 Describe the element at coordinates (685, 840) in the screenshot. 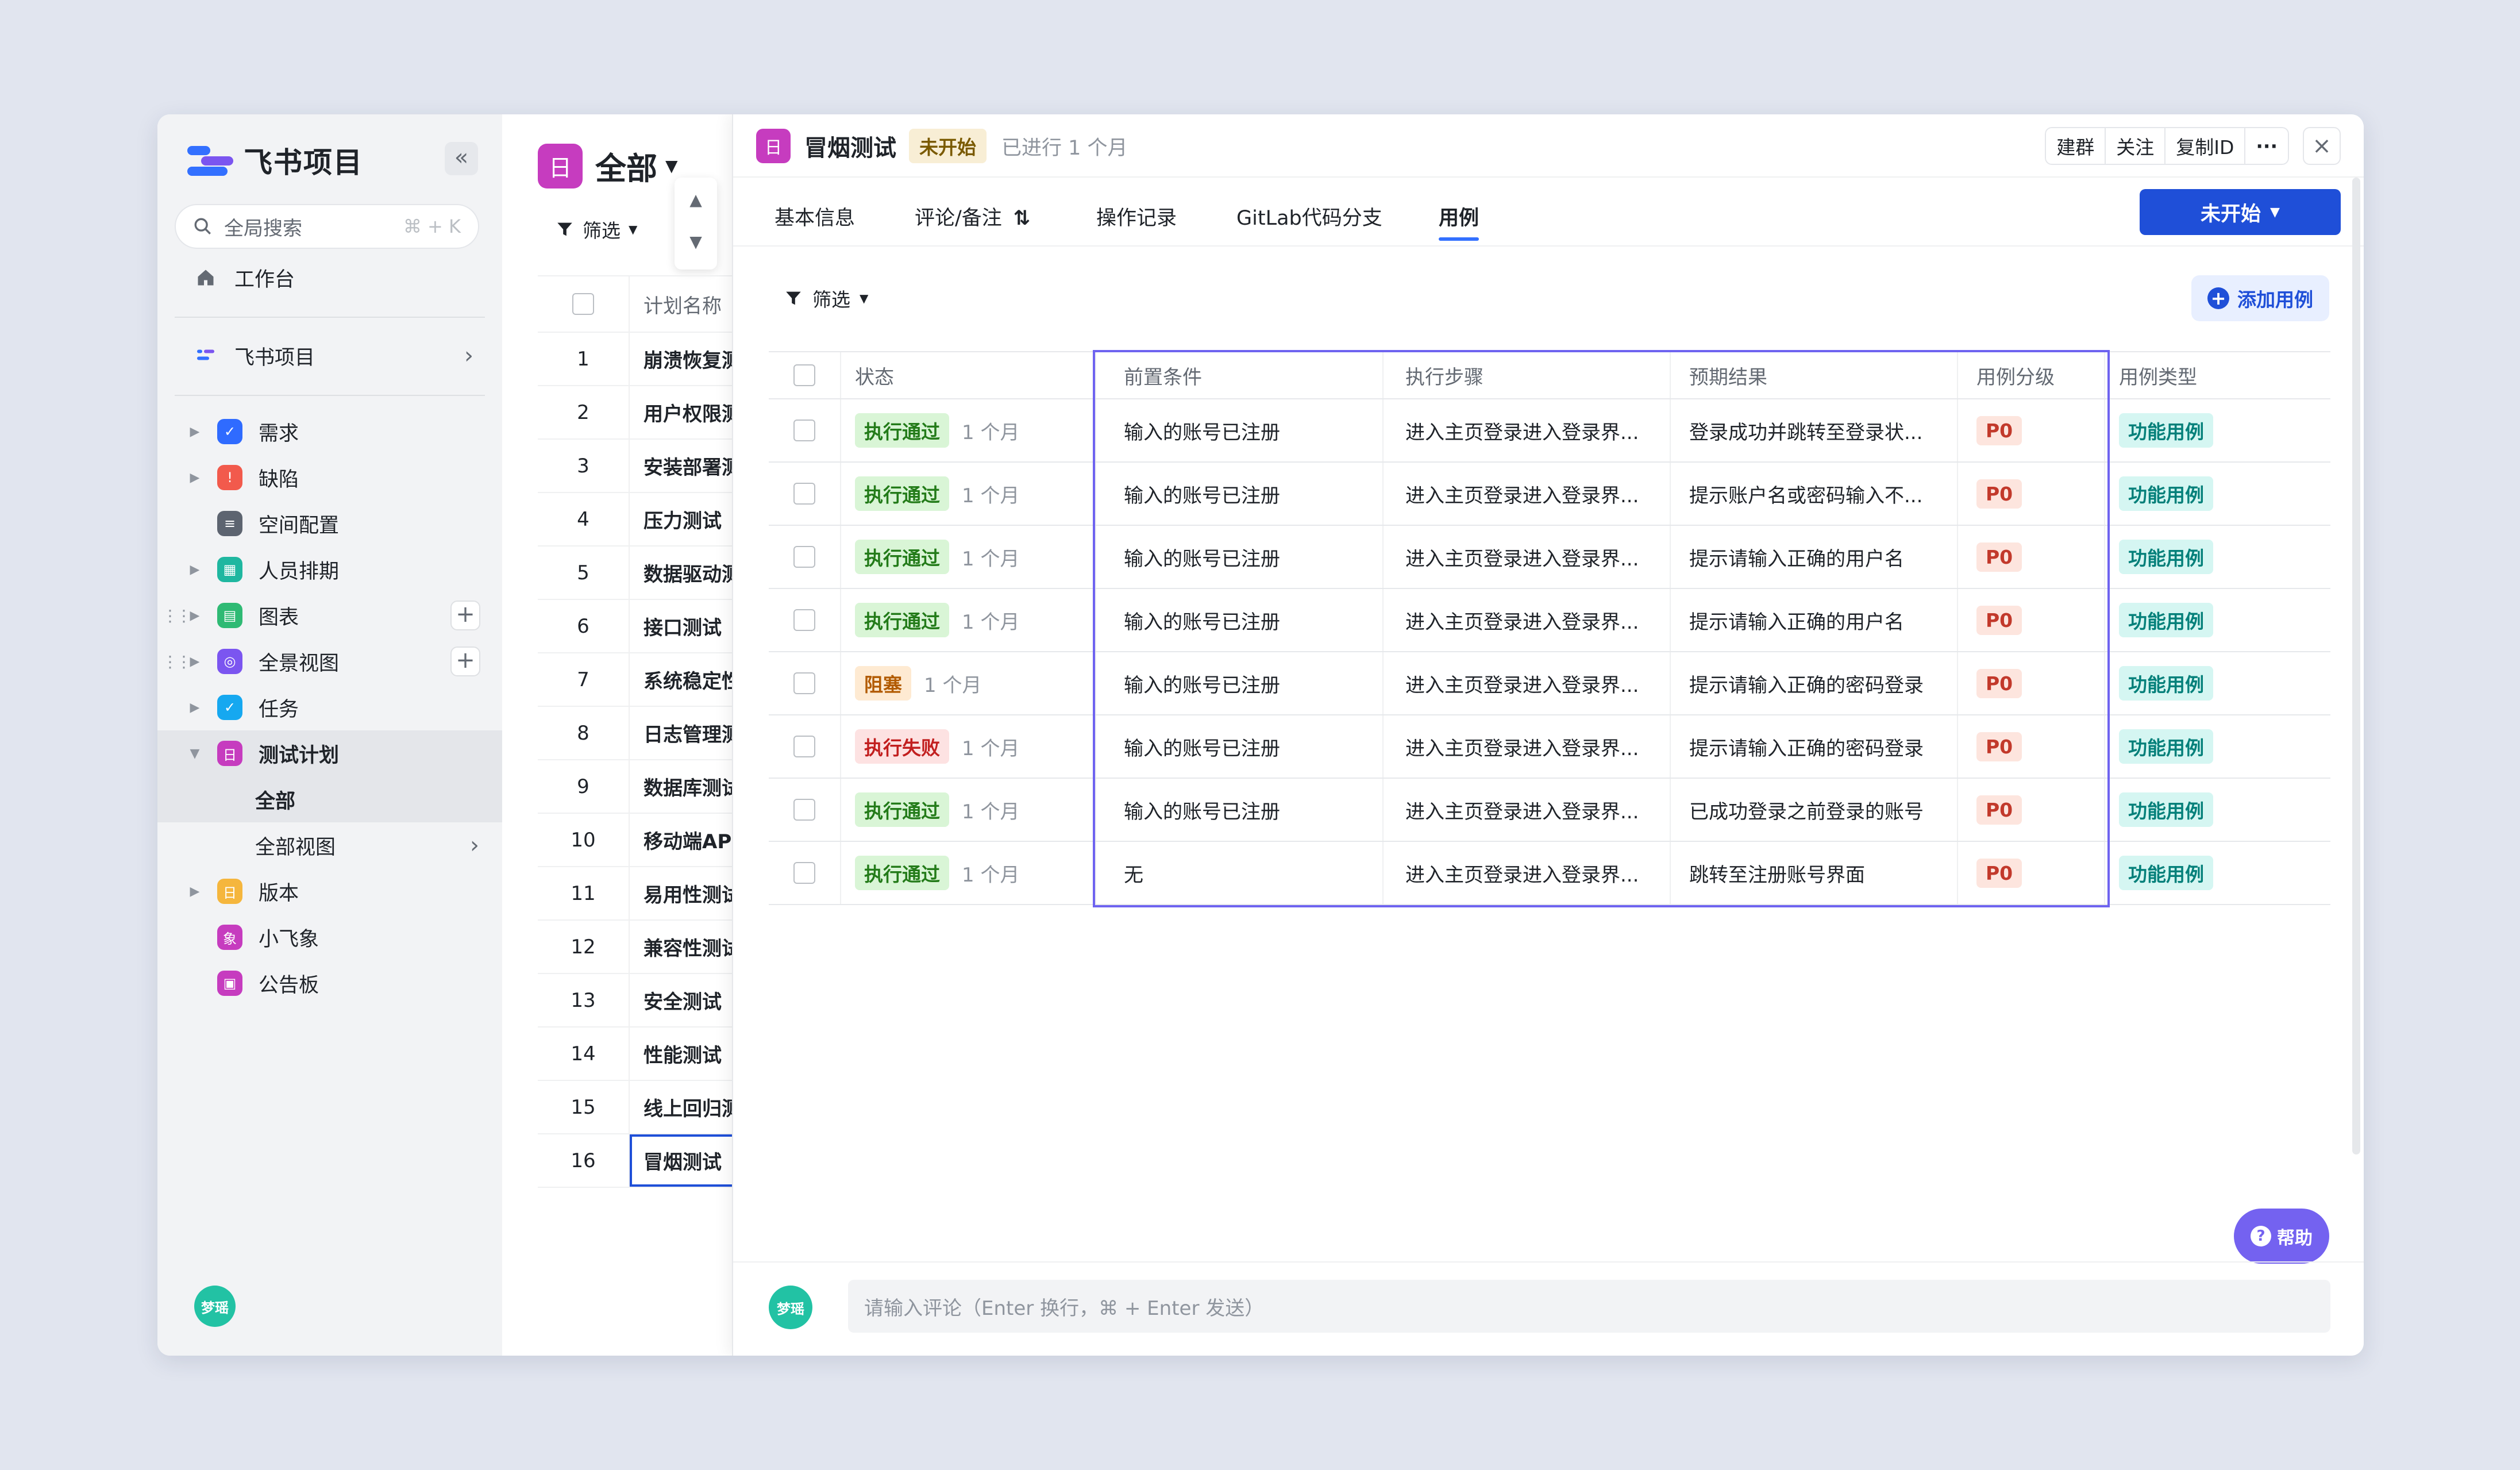

I see `plan-name: 移动端API` at that location.